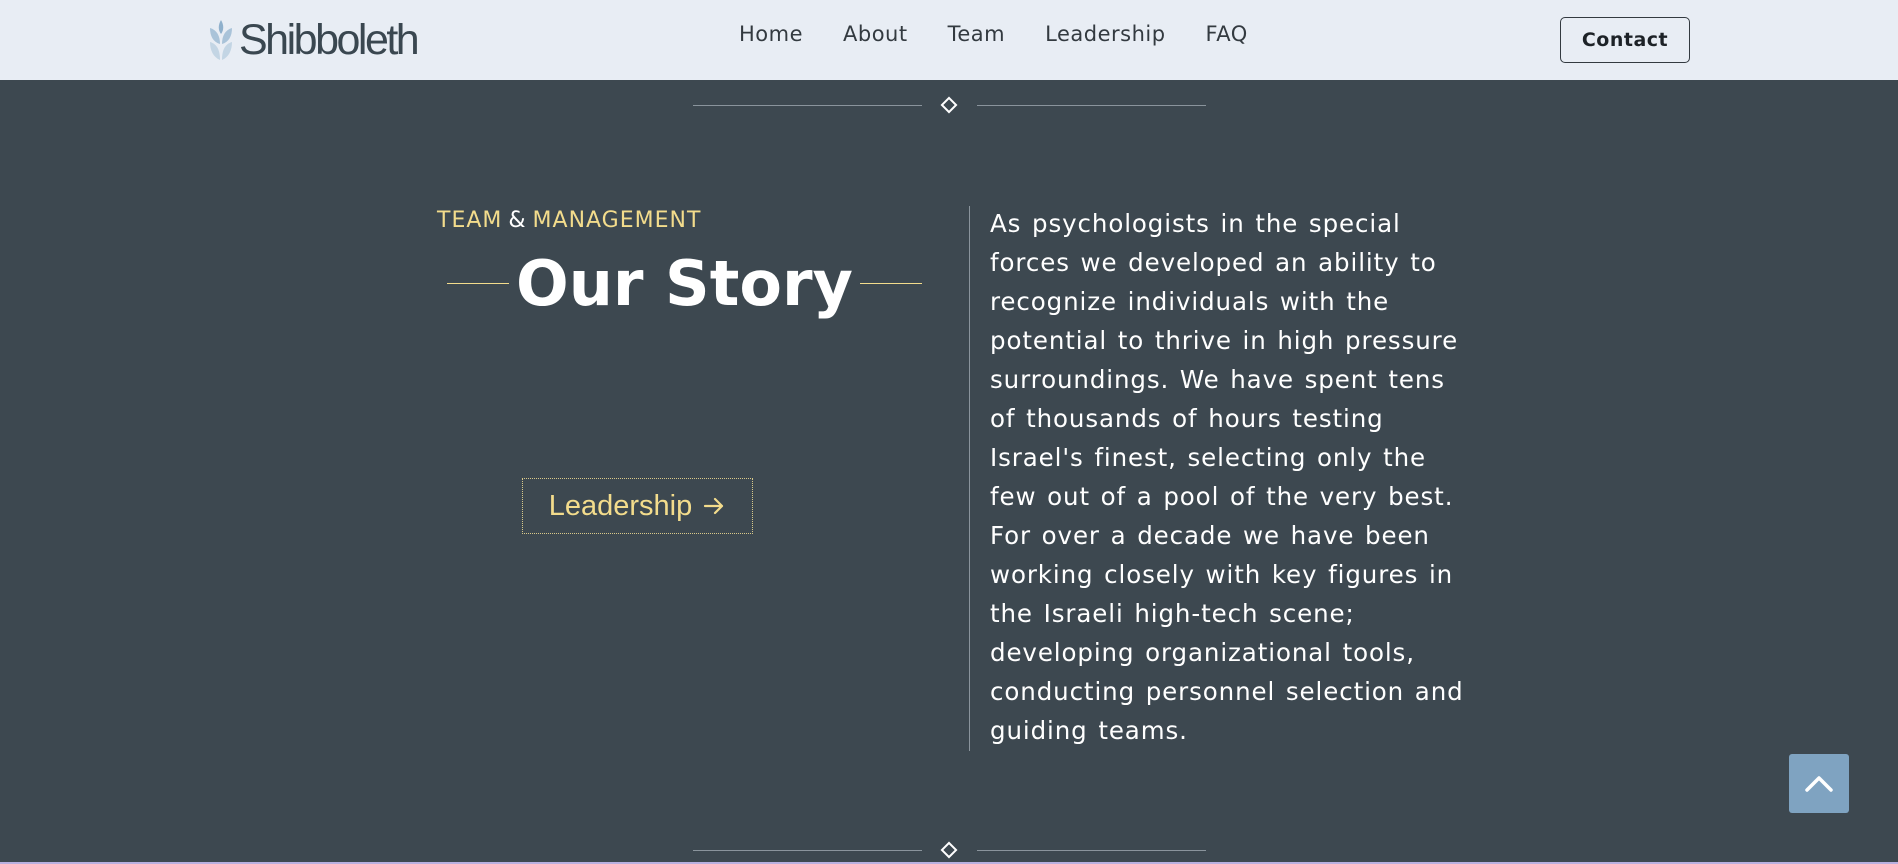  What do you see at coordinates (1217, 379) in the screenshot?
I see `story-line: surroundings. We have spent tens` at bounding box center [1217, 379].